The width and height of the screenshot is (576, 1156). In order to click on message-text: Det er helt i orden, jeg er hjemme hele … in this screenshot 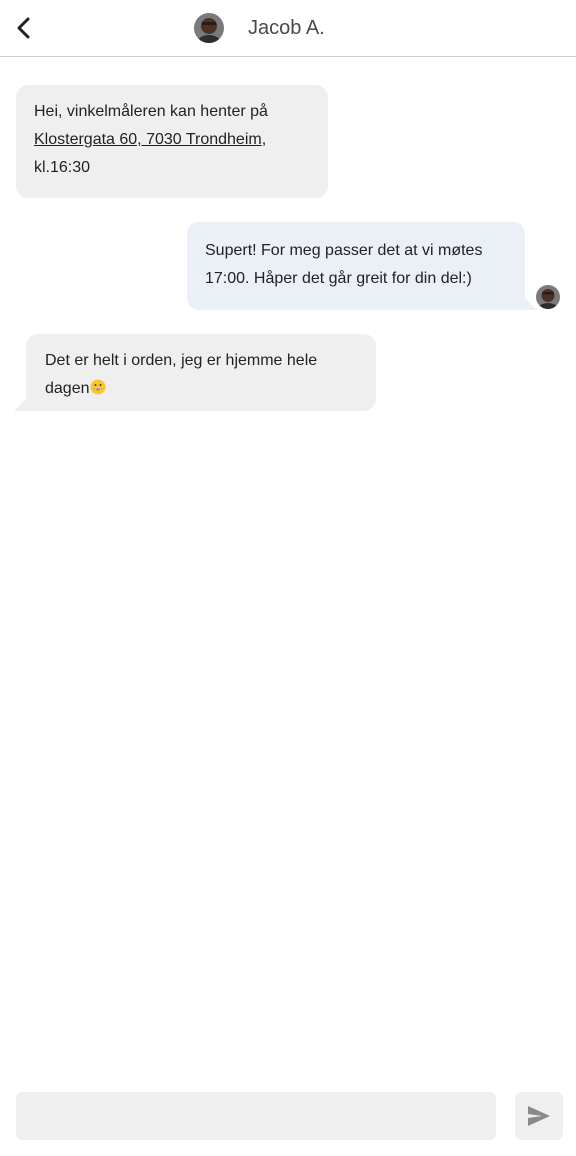, I will do `click(181, 374)`.